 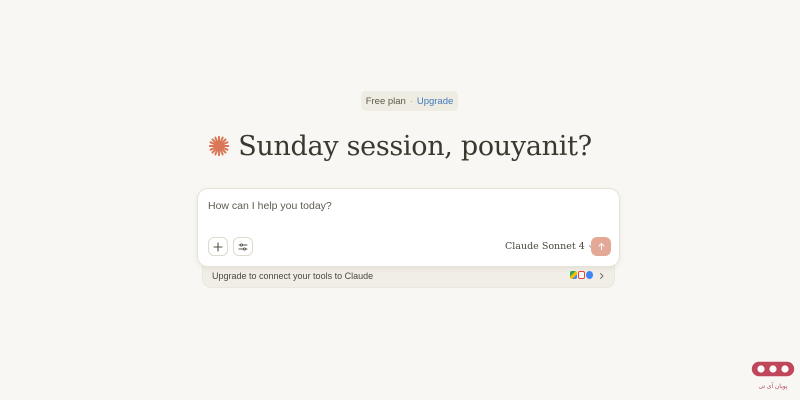 What do you see at coordinates (573, 275) in the screenshot?
I see `drive-icon` at bounding box center [573, 275].